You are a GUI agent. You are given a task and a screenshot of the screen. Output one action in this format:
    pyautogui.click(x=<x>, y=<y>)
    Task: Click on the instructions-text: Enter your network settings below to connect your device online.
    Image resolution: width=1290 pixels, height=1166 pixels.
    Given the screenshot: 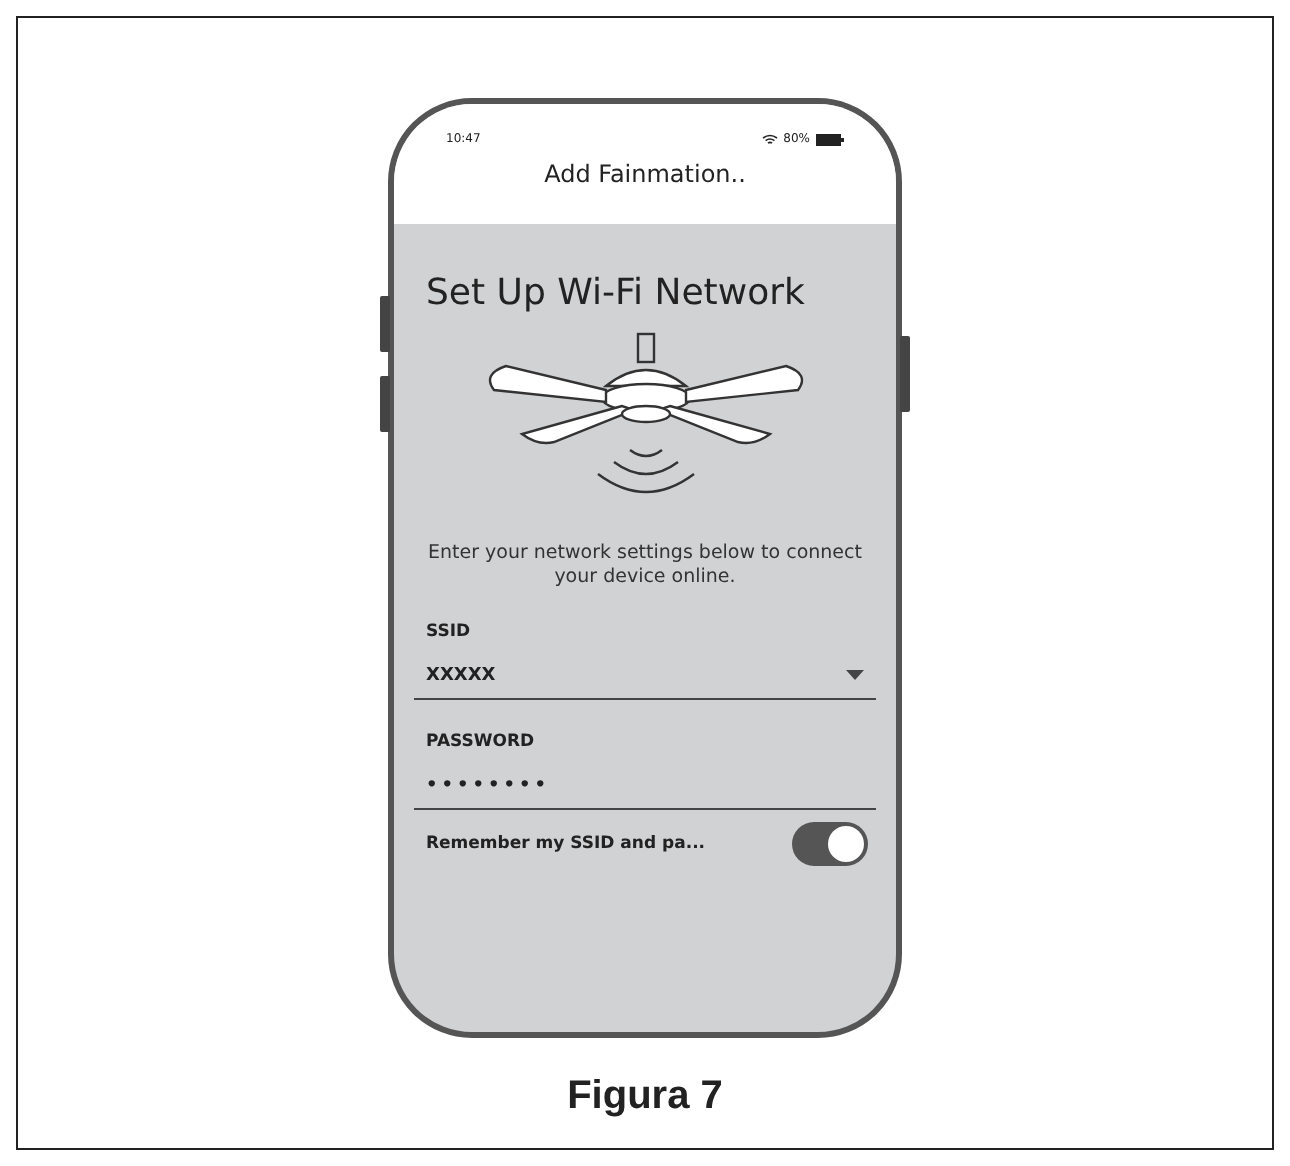 What is the action you would take?
    pyautogui.click(x=645, y=566)
    